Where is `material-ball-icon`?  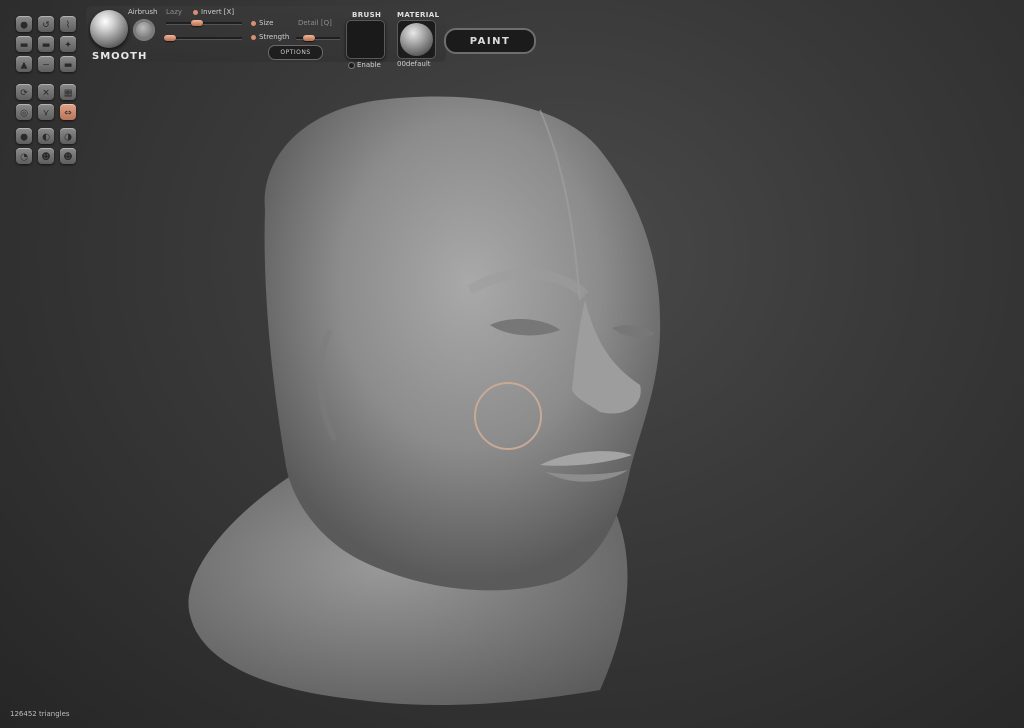 material-ball-icon is located at coordinates (416, 39).